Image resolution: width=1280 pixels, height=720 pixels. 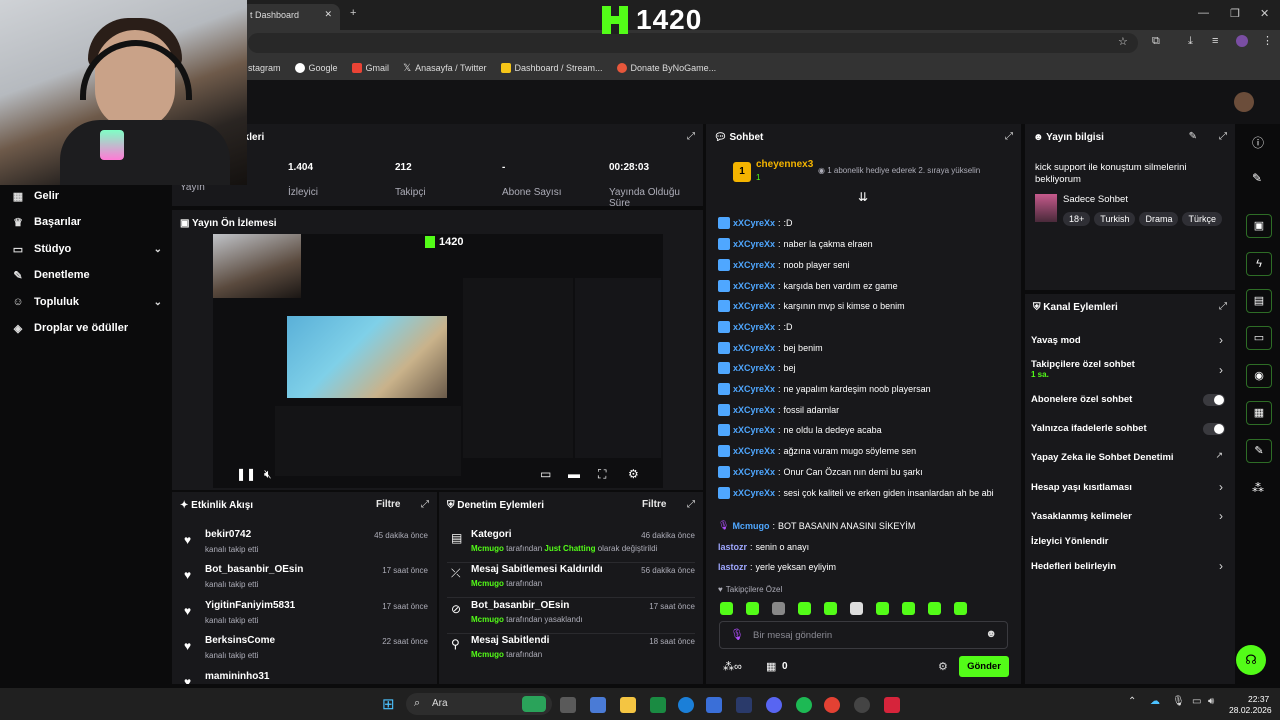 What do you see at coordinates (863, 197) in the screenshot?
I see `scroll-down-icon: ⇊` at bounding box center [863, 197].